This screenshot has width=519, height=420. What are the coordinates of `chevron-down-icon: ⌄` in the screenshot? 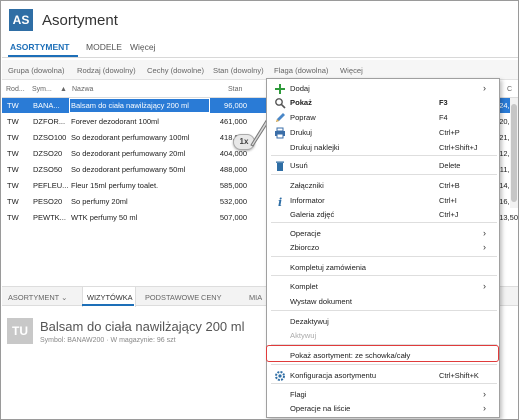 It's located at (64, 297).